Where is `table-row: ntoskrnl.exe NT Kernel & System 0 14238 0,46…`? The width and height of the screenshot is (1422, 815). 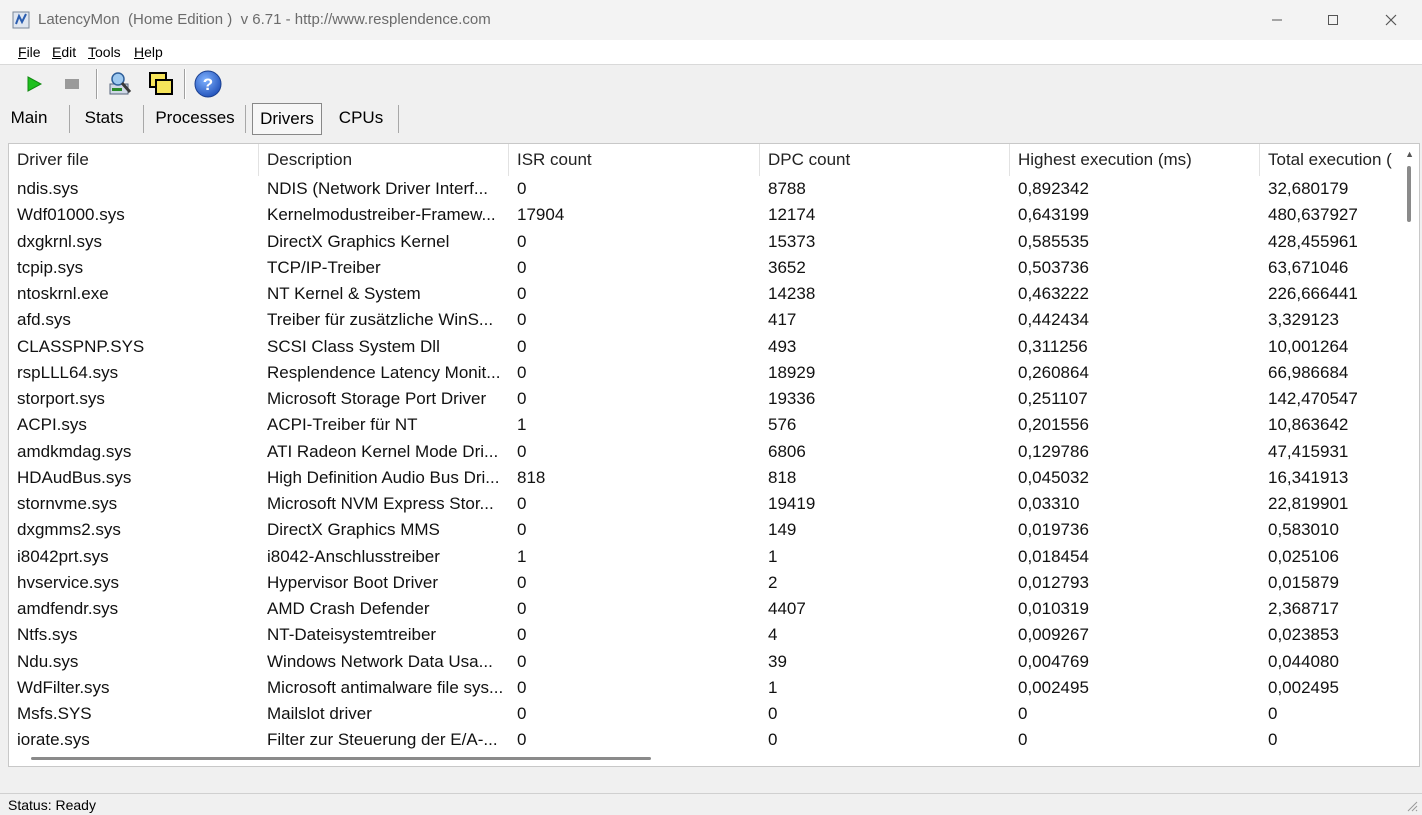
table-row: ntoskrnl.exe NT Kernel & System 0 14238 0,46… is located at coordinates (703, 294).